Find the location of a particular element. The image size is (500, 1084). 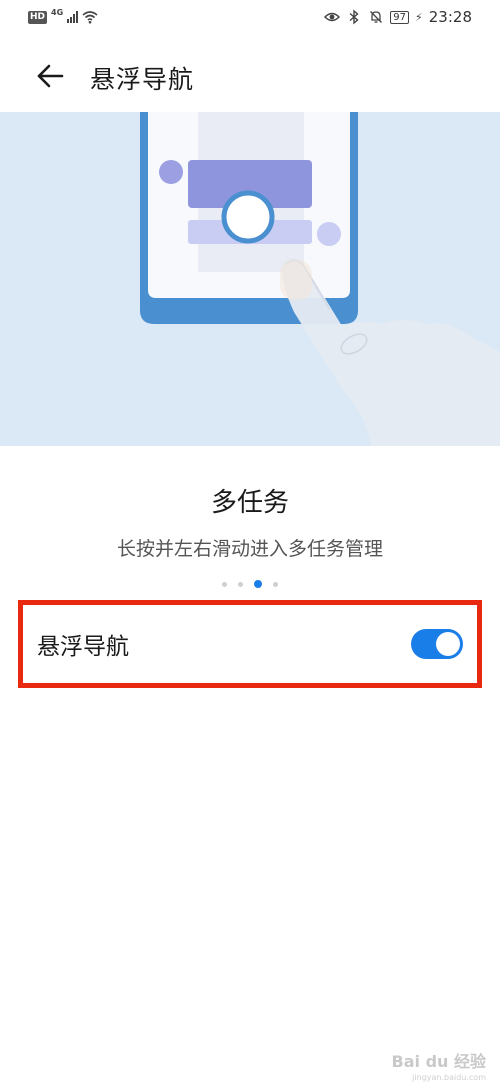

page-dot-active is located at coordinates (258, 584).